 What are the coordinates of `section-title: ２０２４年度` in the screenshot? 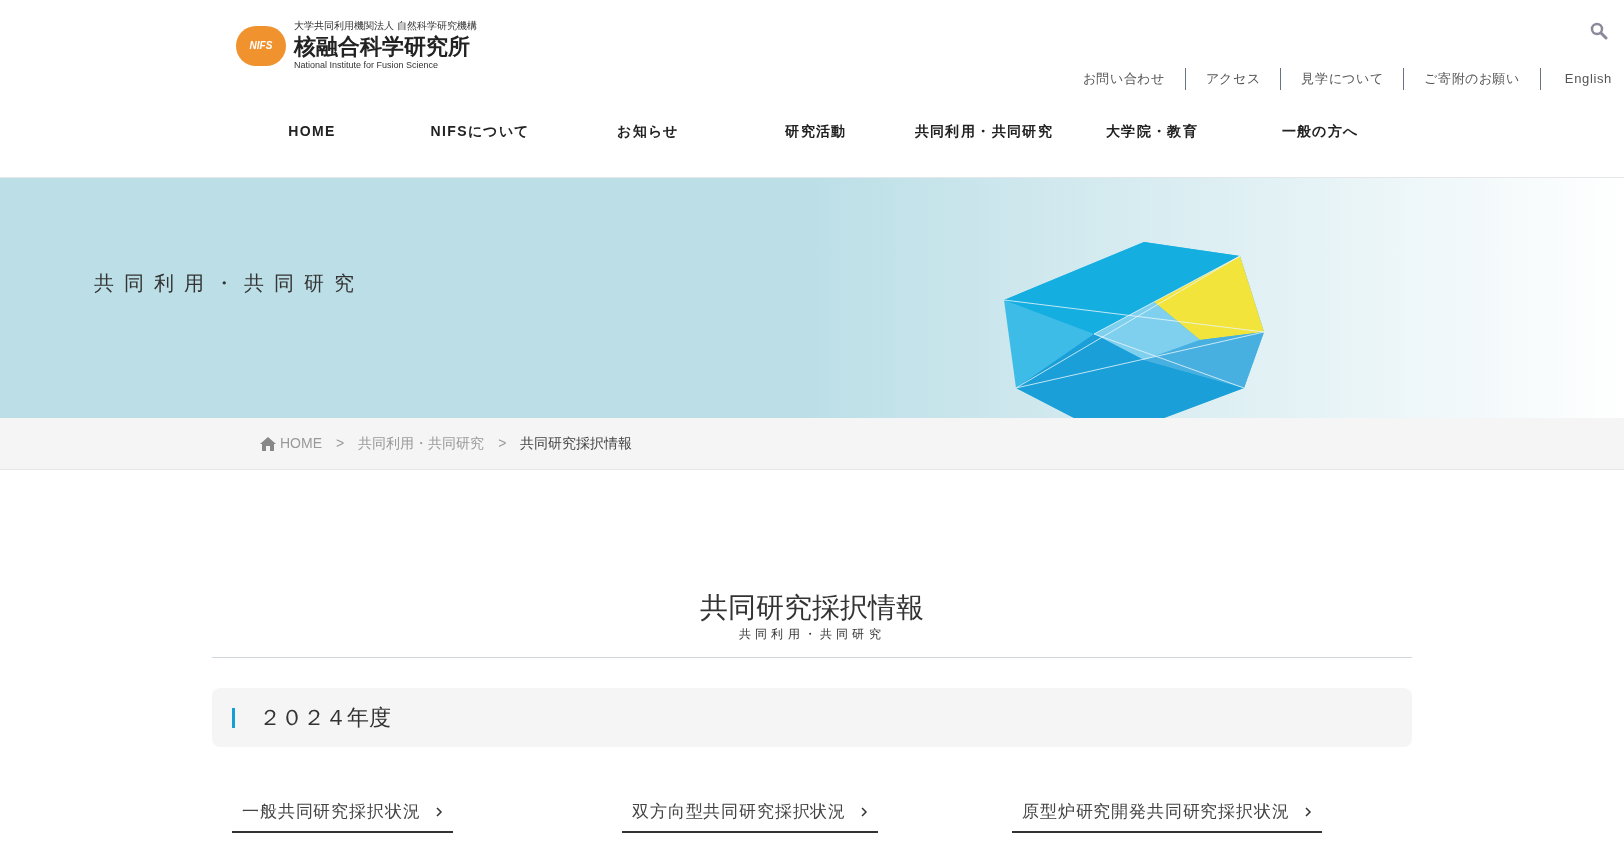 It's located at (325, 718).